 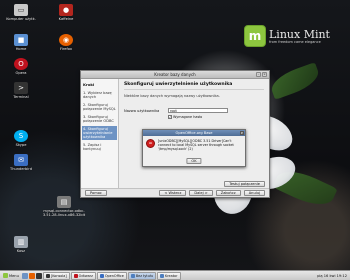 I want to click on desktop-icon-terminal: > Terminal, so click(x=21, y=90).